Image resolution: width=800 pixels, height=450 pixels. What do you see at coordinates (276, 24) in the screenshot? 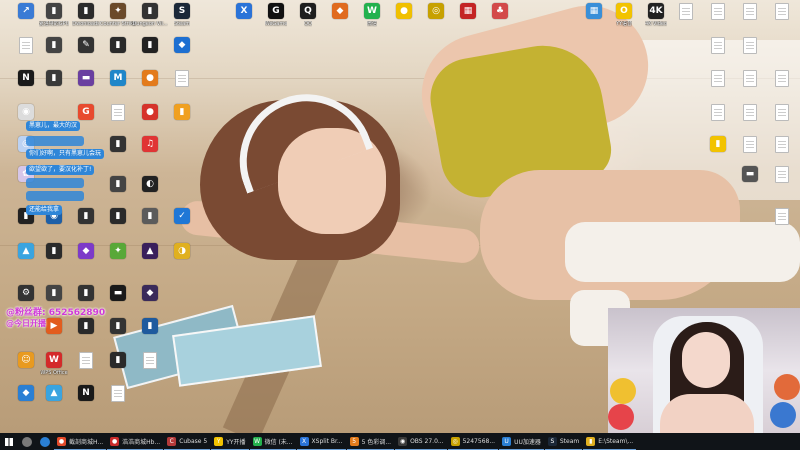
I see `desktop-icon-label: WeGame` at bounding box center [276, 24].